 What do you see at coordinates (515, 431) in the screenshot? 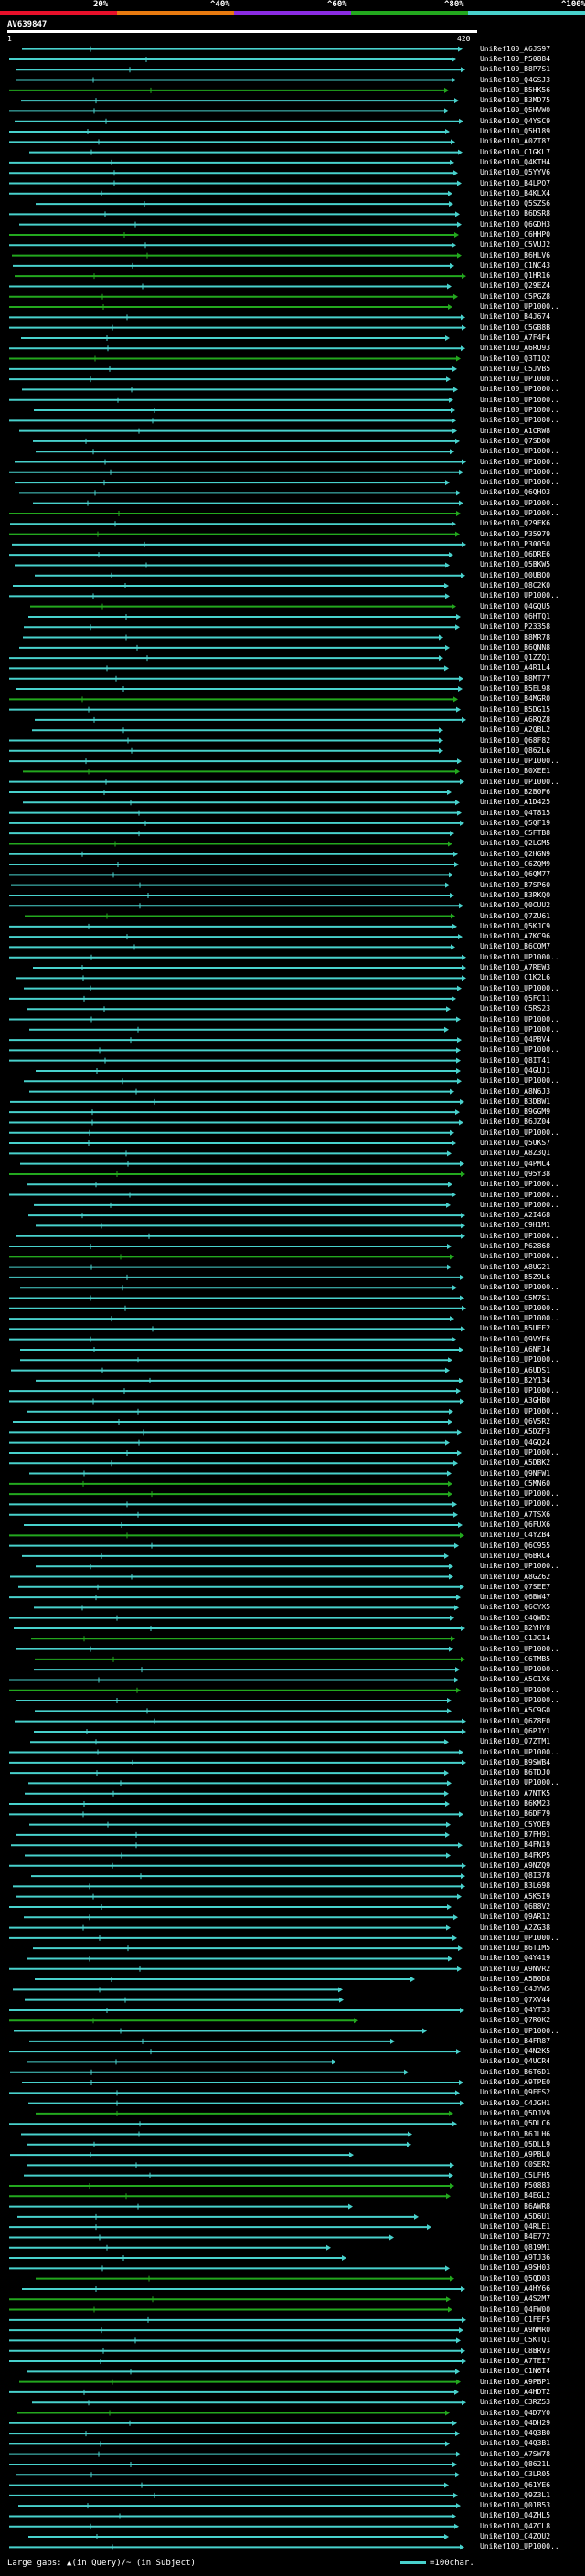
I see `hit-label: UniRef100_A1CRW8` at bounding box center [515, 431].